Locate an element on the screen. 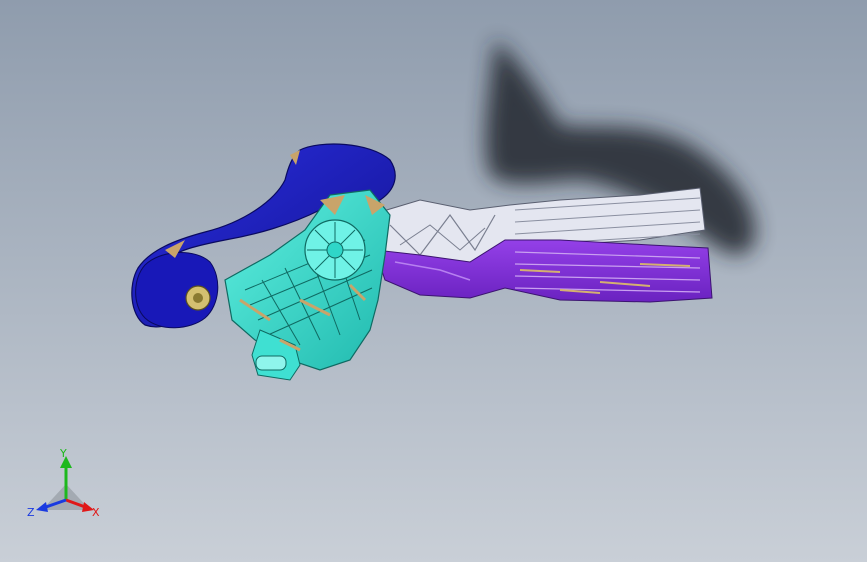 This screenshot has width=867, height=562. x-axis-label: X is located at coordinates (96, 512).